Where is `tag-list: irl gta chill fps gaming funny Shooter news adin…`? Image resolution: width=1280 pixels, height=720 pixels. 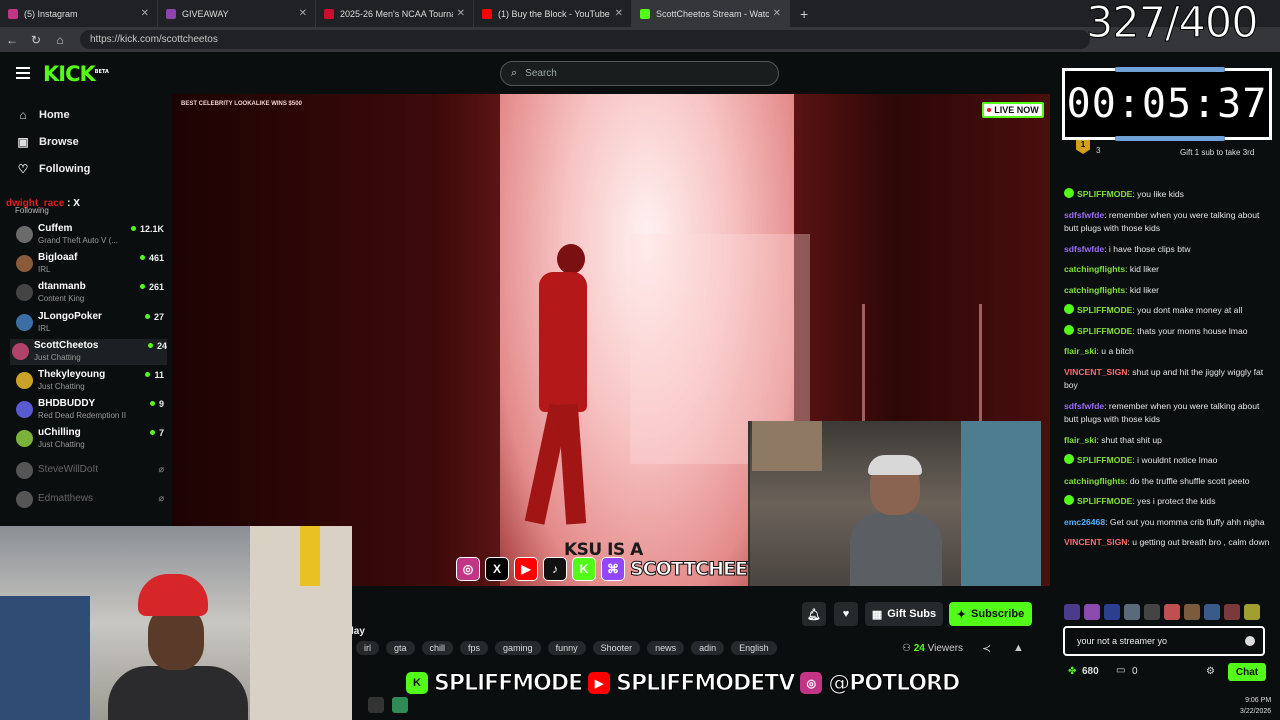
tag-list: irl gta chill fps gaming funny Shooter news adin… is located at coordinates (570, 648).